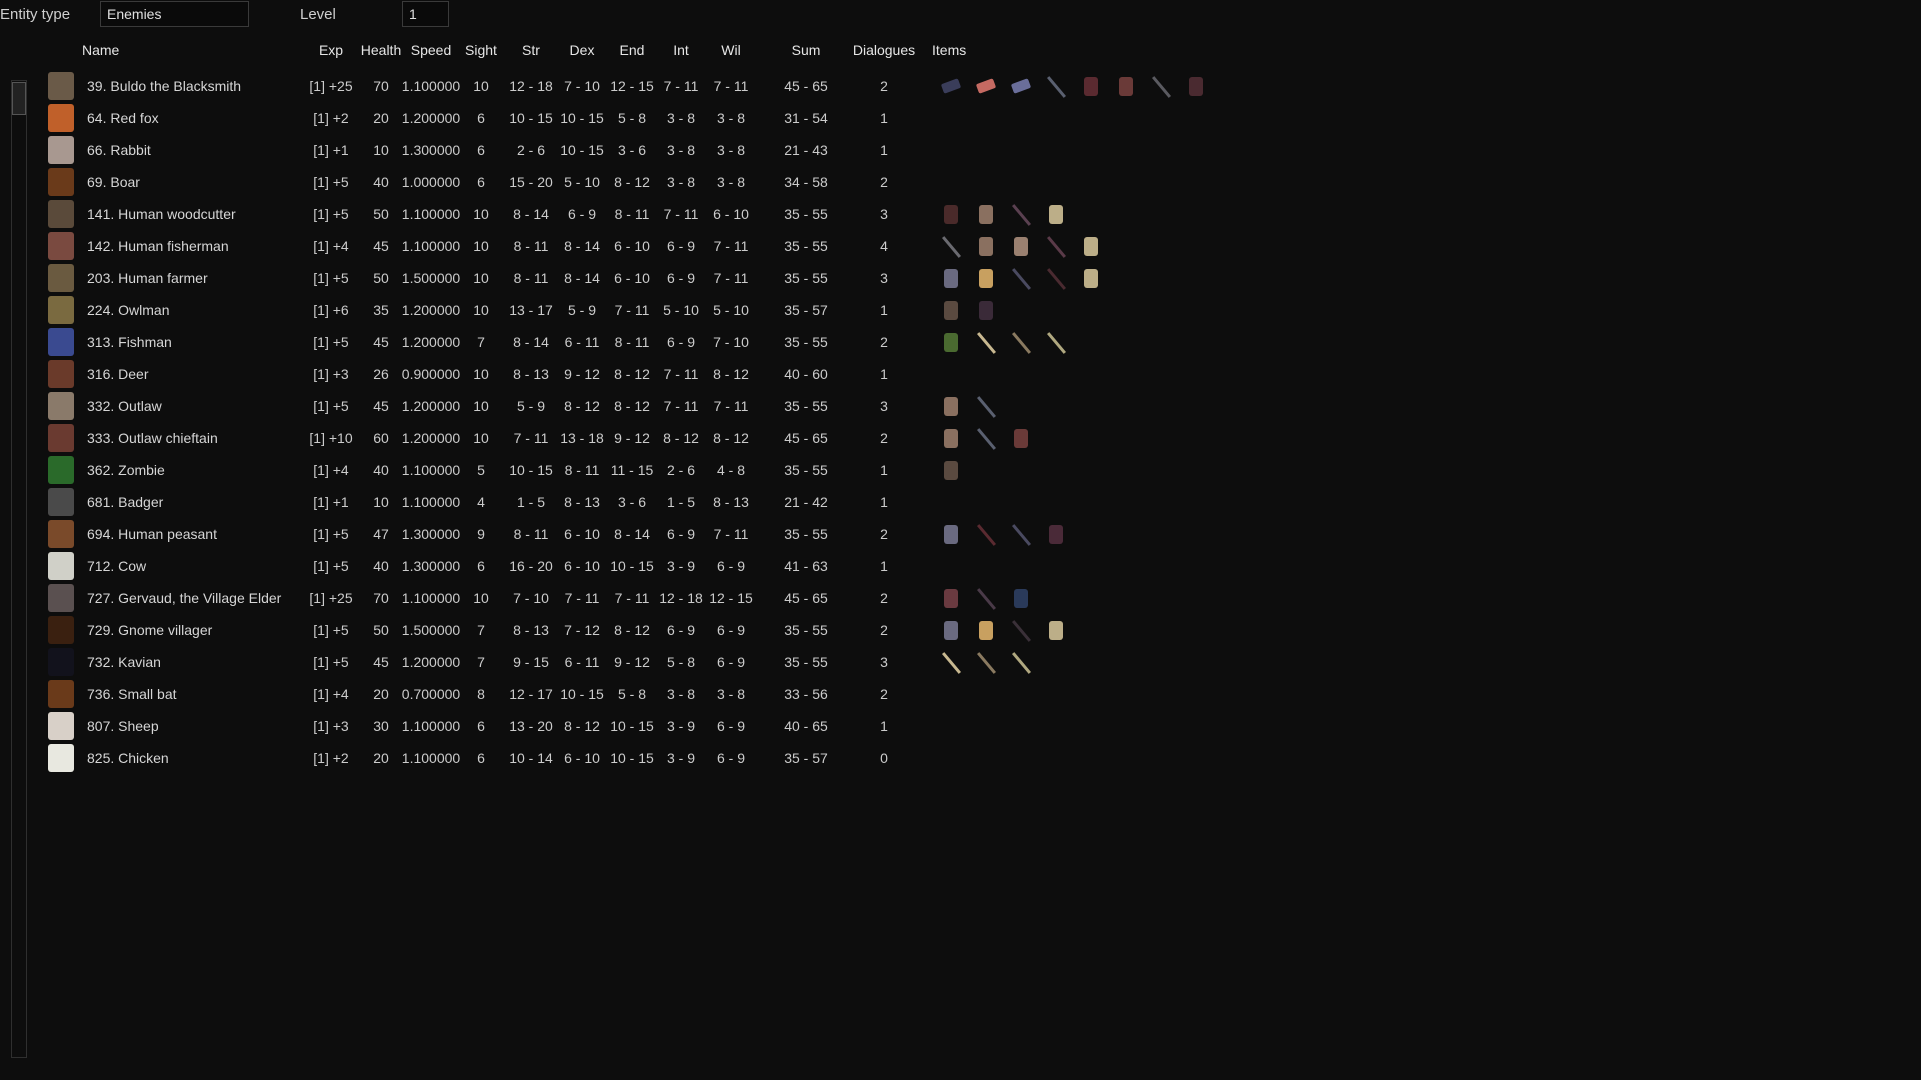  I want to click on column-header-sum: Sum, so click(806, 50).